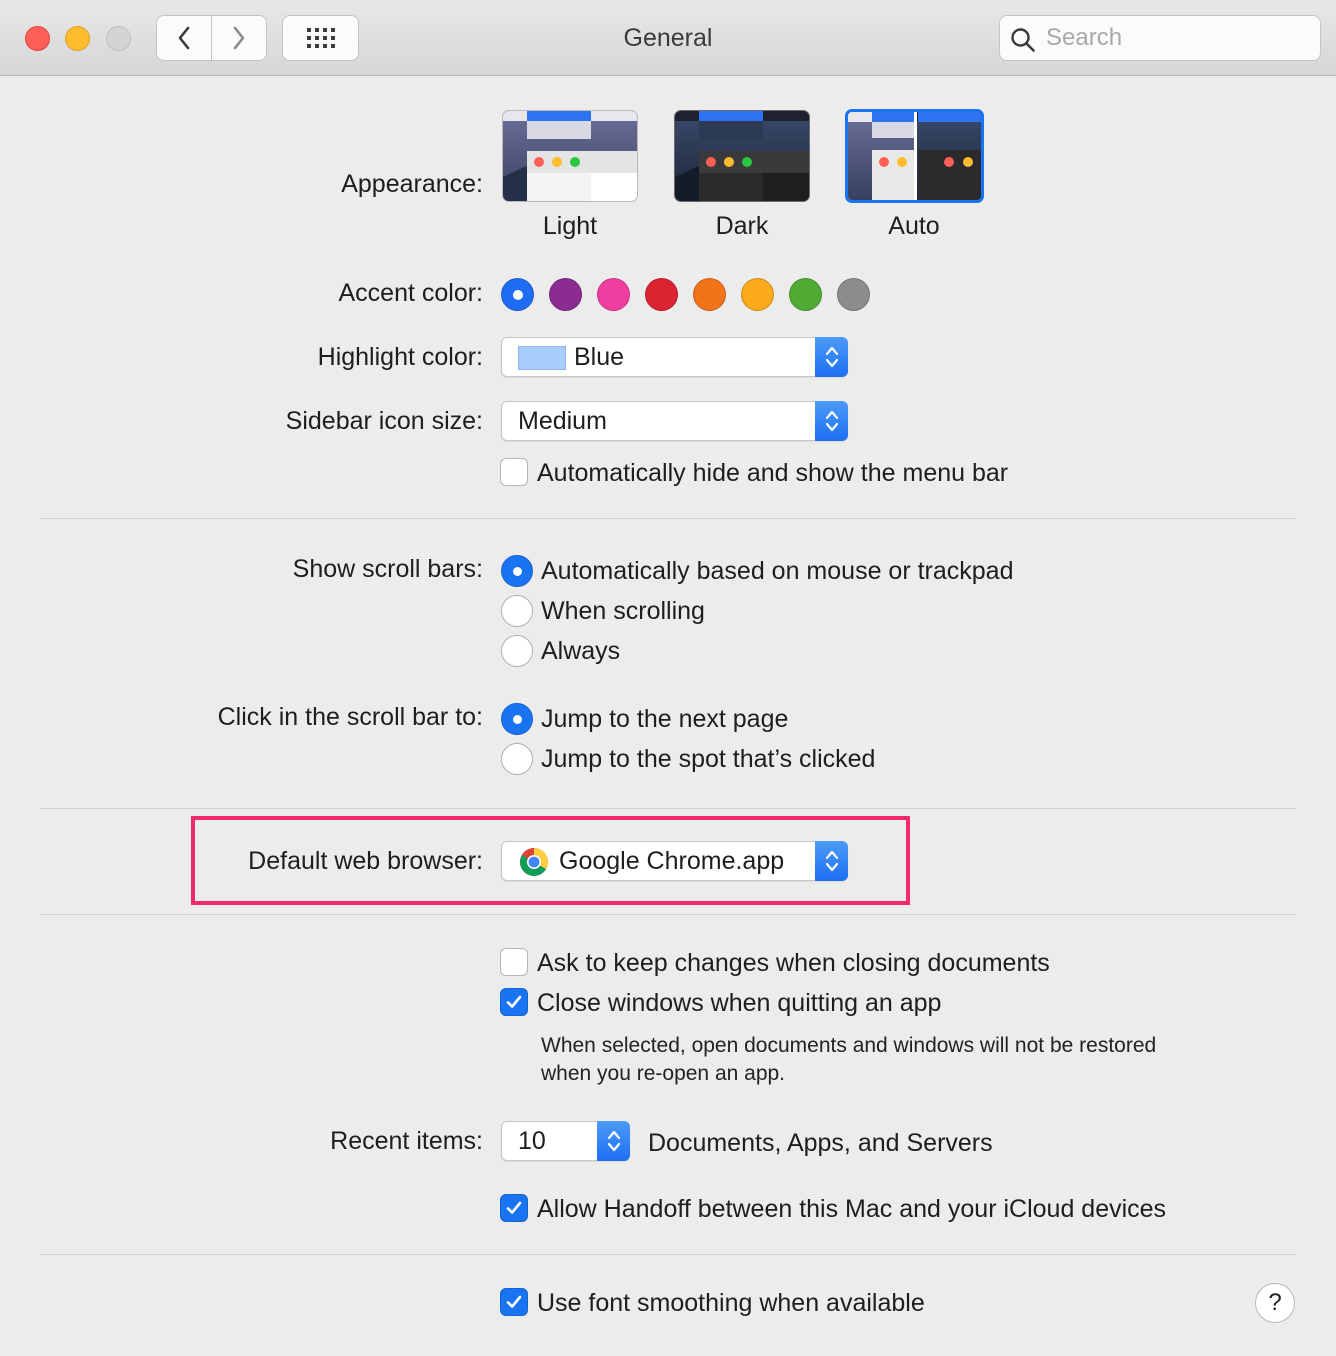  I want to click on ask-keep-changes-checkbox, so click(514, 962).